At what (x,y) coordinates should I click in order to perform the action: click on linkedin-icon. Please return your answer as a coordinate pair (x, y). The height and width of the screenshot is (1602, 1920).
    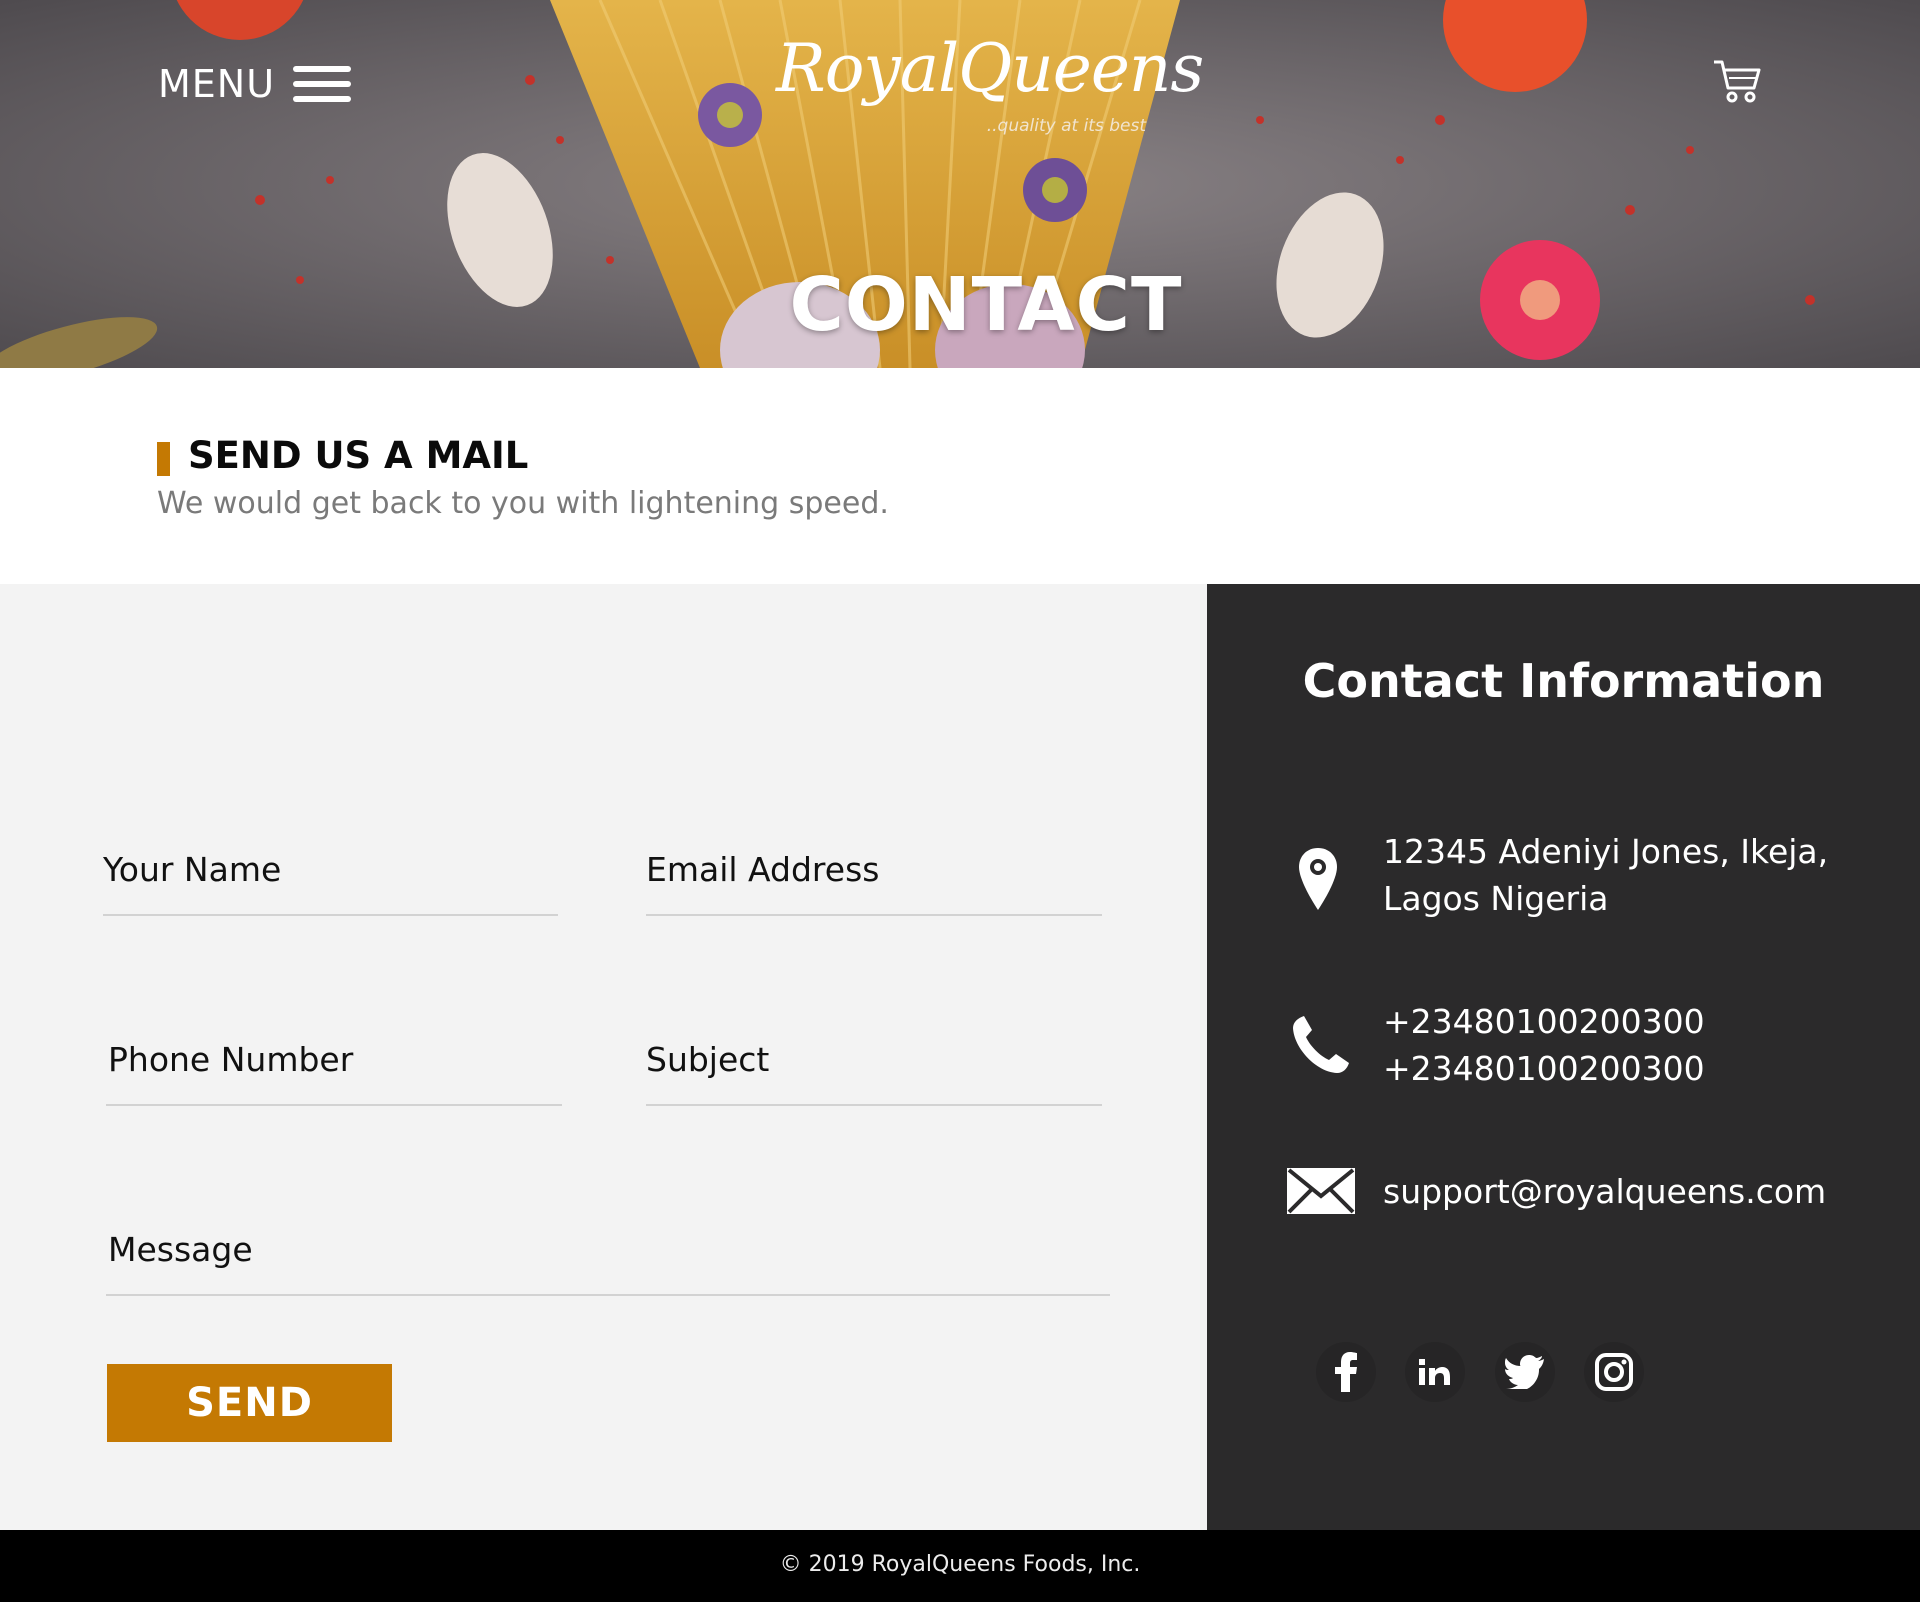
    Looking at the image, I should click on (1434, 1372).